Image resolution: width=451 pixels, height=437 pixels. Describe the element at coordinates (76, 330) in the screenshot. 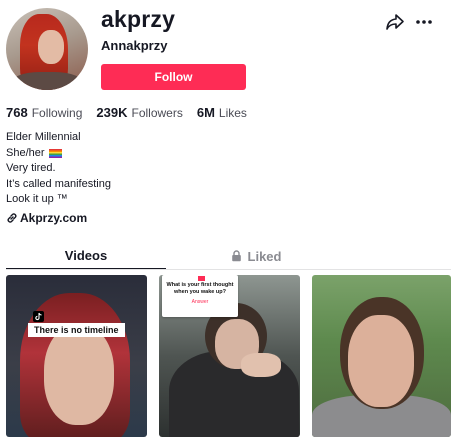

I see `video-caption: There is no timeline` at that location.